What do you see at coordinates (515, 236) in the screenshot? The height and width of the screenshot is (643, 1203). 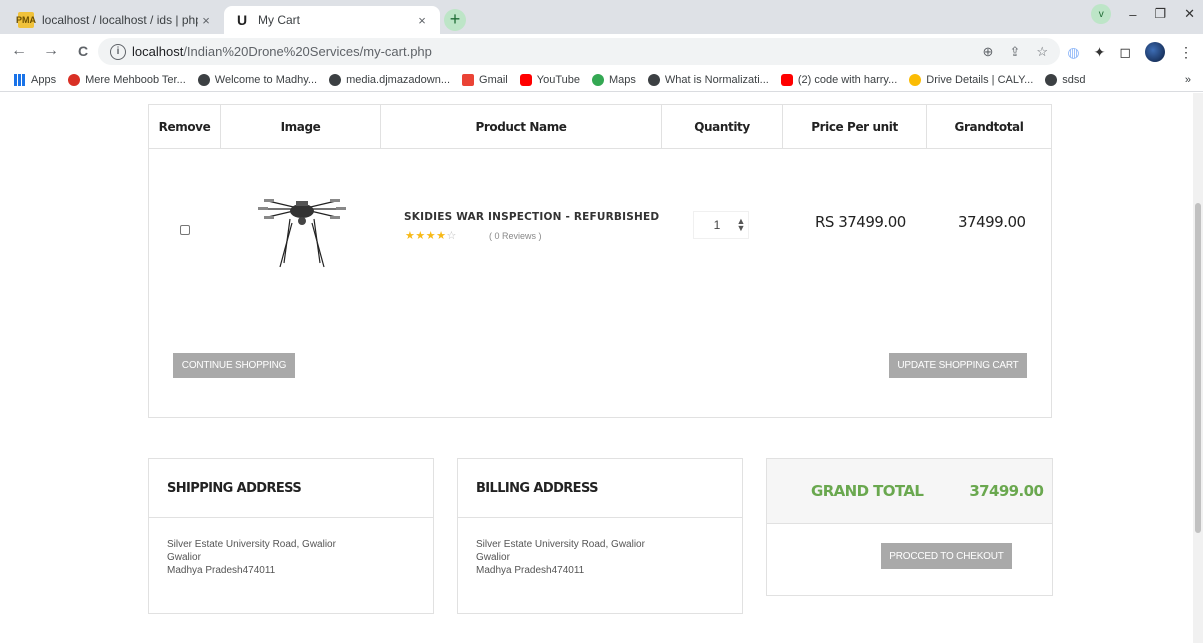 I see `review-count: ( 0 Reviews )` at bounding box center [515, 236].